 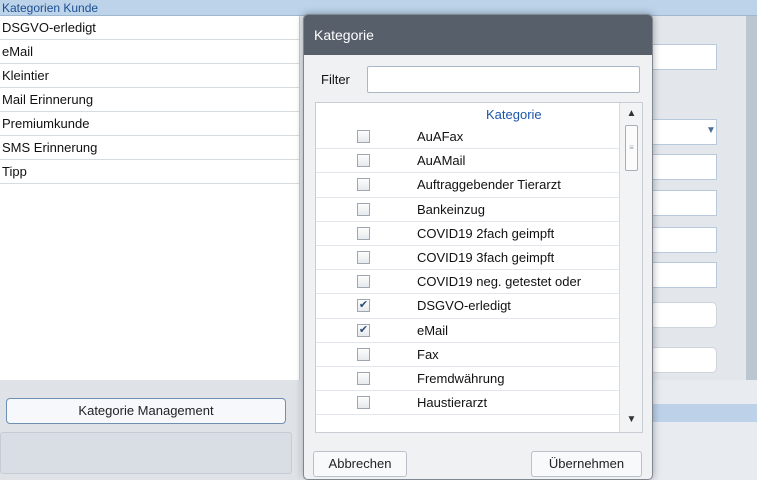 I want to click on category-label: Bankeinzug, so click(x=451, y=209).